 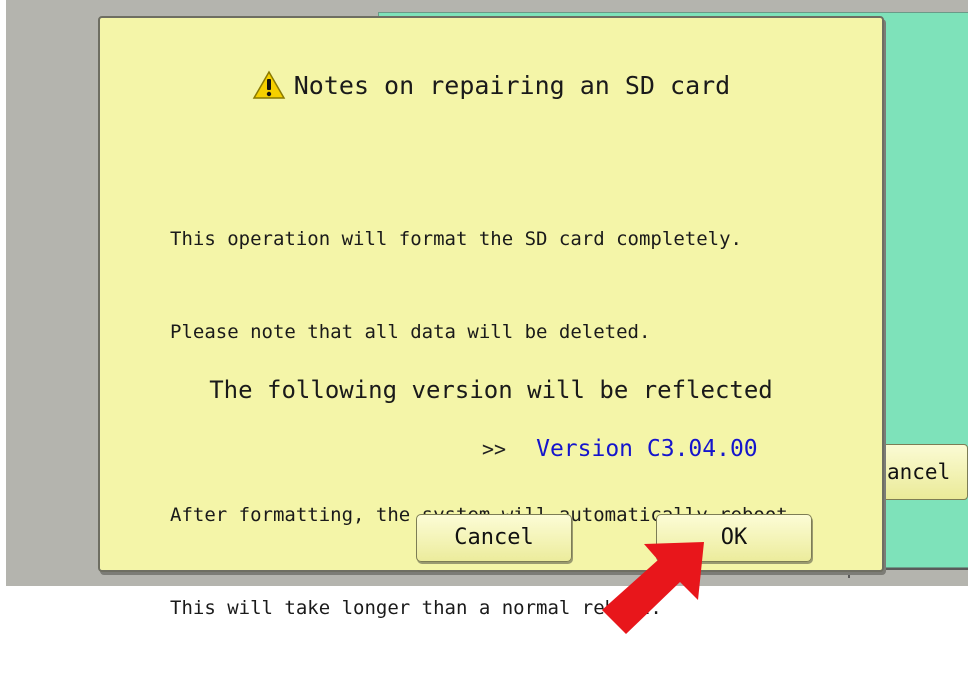 What do you see at coordinates (491, 390) in the screenshot?
I see `version-reflect-label: The following version will be reflected` at bounding box center [491, 390].